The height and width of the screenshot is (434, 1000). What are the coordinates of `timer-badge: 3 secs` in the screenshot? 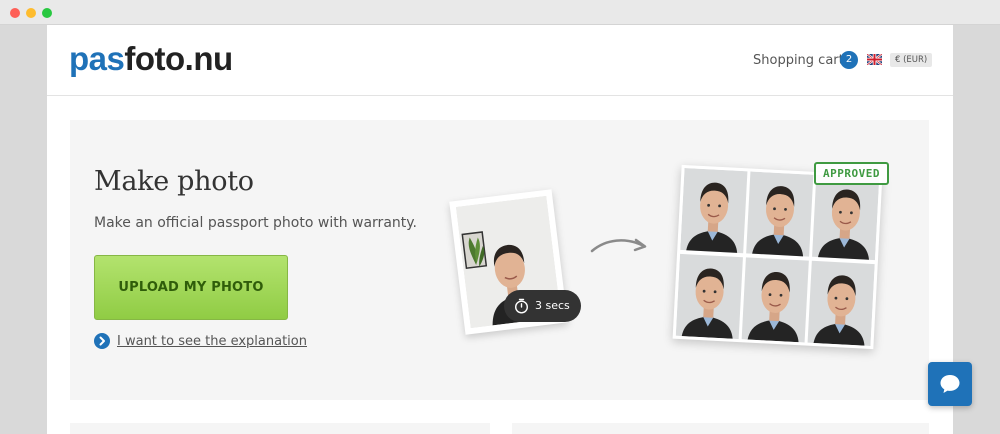 It's located at (542, 306).